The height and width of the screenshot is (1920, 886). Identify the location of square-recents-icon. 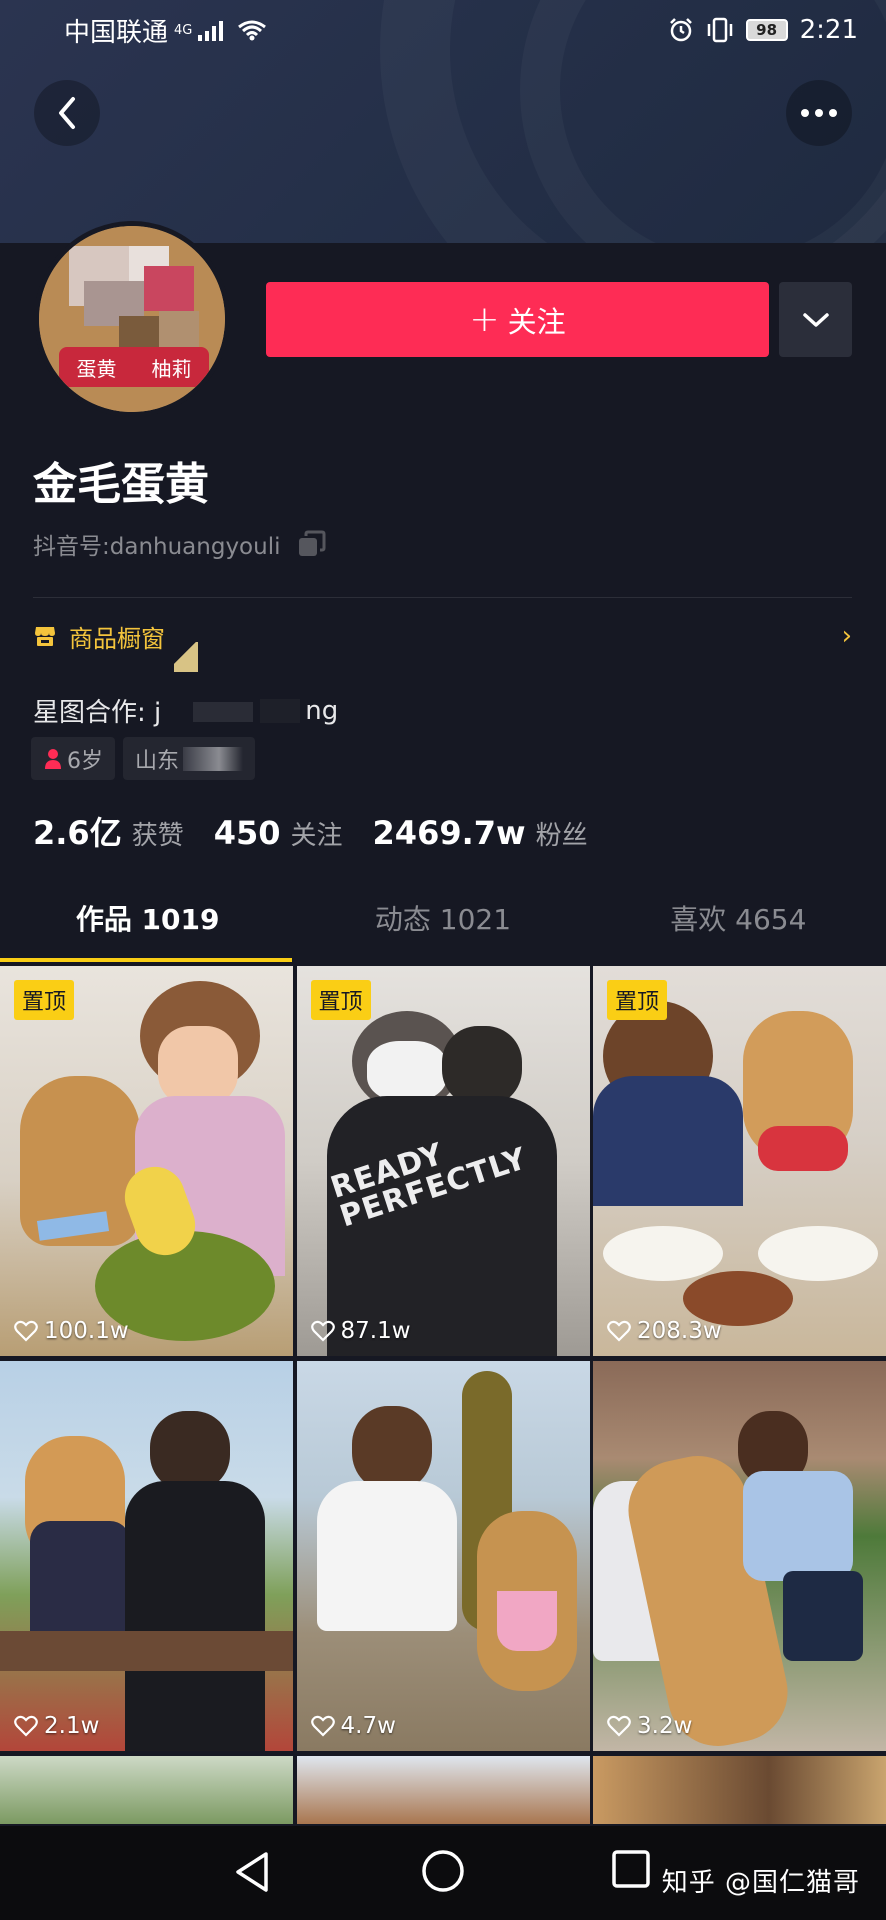
(631, 1869).